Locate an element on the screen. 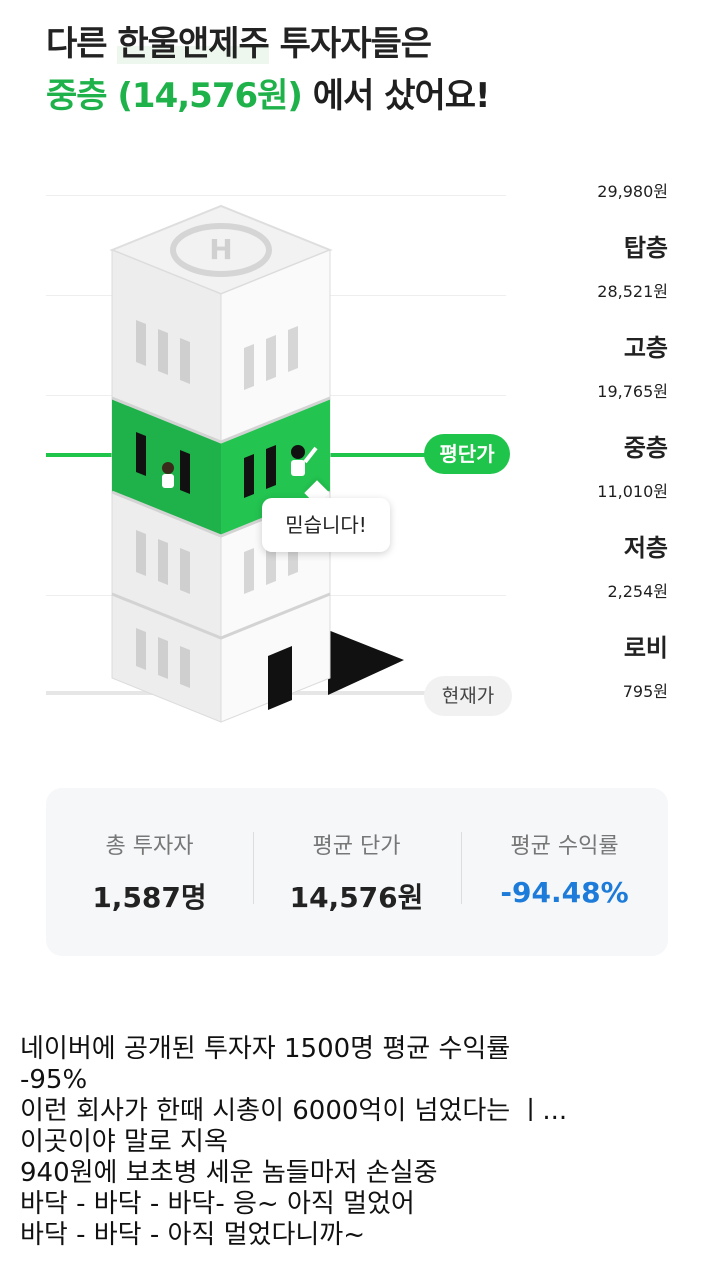 Image resolution: width=714 pixels, height=1279 pixels. stat-label: 평균 단가 is located at coordinates (356, 846).